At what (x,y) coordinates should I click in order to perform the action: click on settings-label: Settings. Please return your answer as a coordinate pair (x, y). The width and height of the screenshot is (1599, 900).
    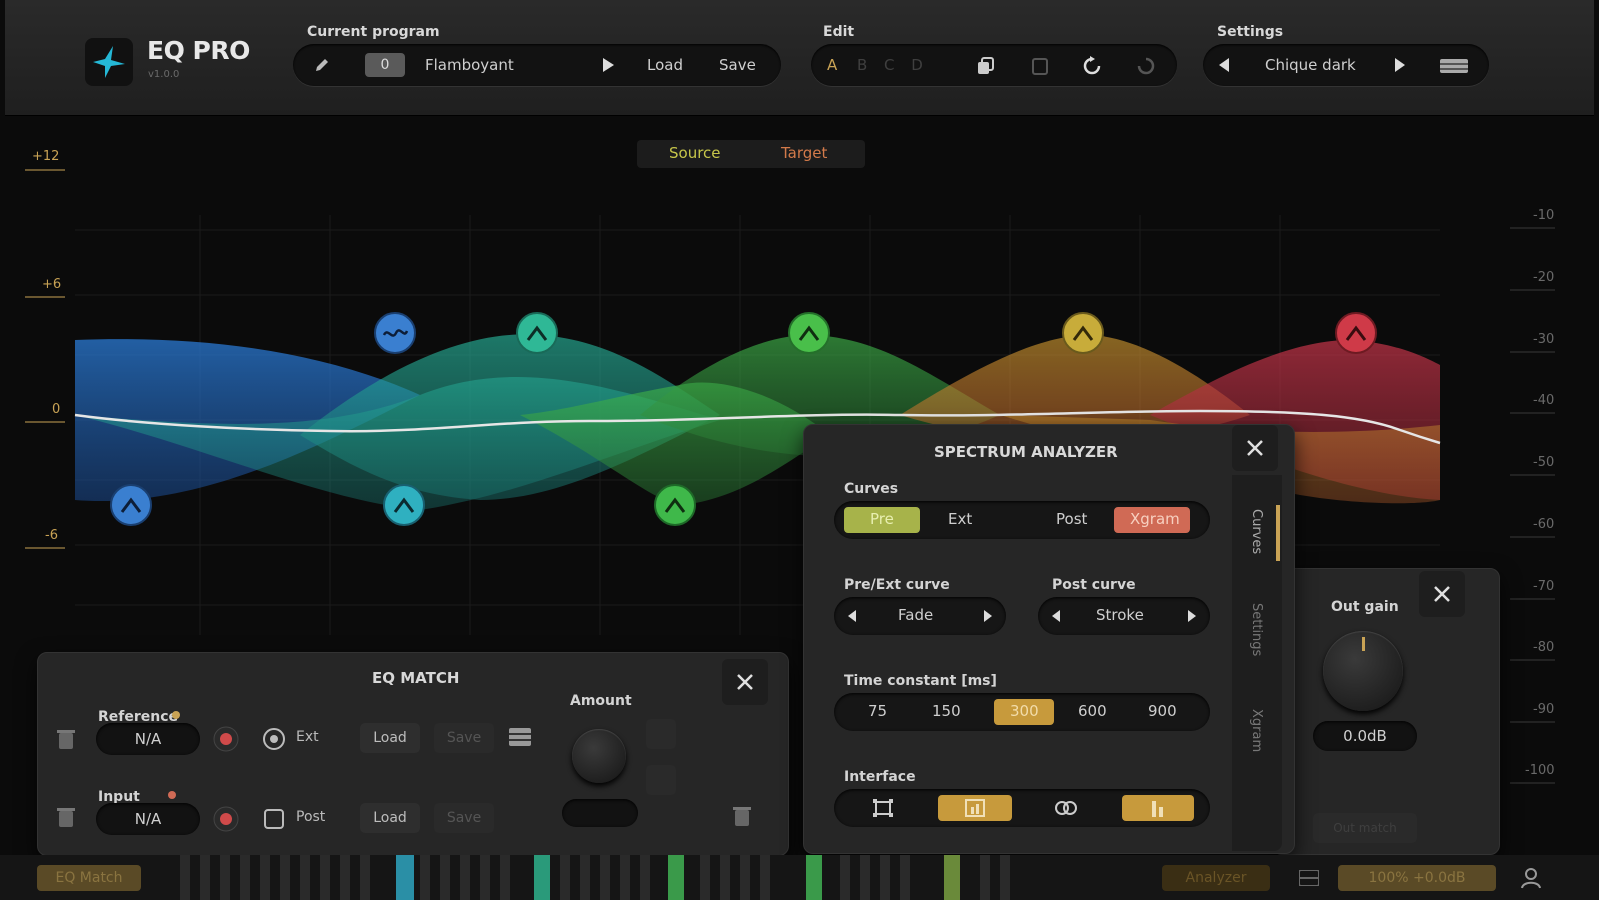
    Looking at the image, I should click on (1250, 32).